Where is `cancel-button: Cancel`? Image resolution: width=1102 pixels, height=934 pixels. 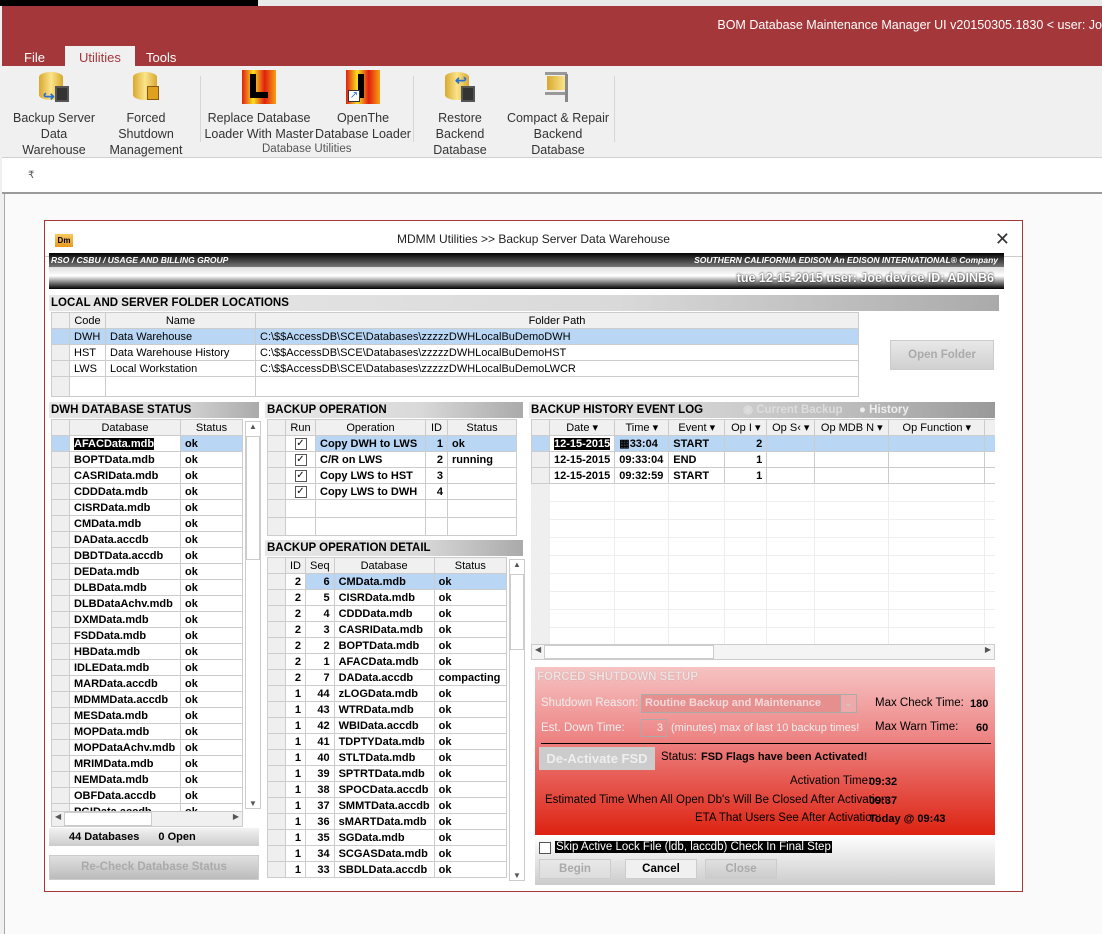
cancel-button: Cancel is located at coordinates (661, 869).